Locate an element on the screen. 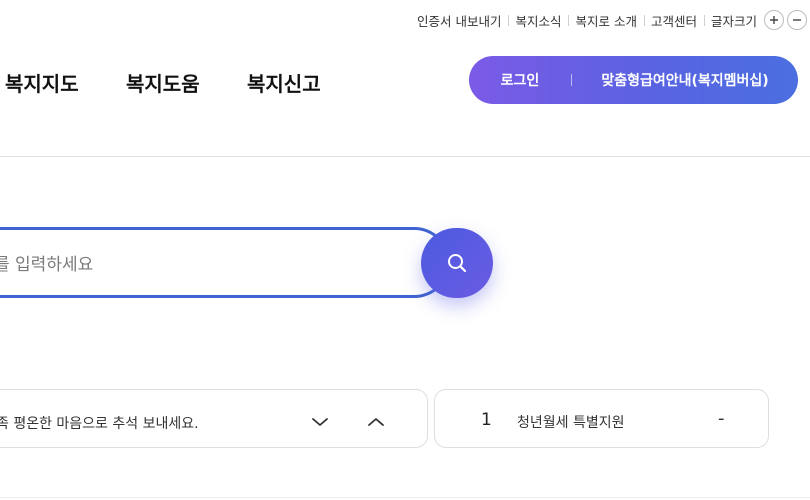 This screenshot has width=810, height=500. utility-bar: 인증서 내보내기 복지소식 복지로 소개 고객센터 글자크기 is located at coordinates (610, 20).